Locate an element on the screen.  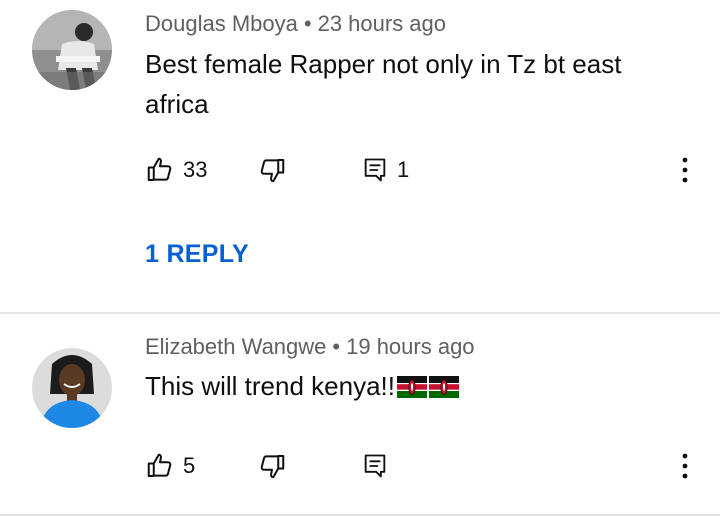
author-name: Elizabeth Wangwe is located at coordinates (235, 346).